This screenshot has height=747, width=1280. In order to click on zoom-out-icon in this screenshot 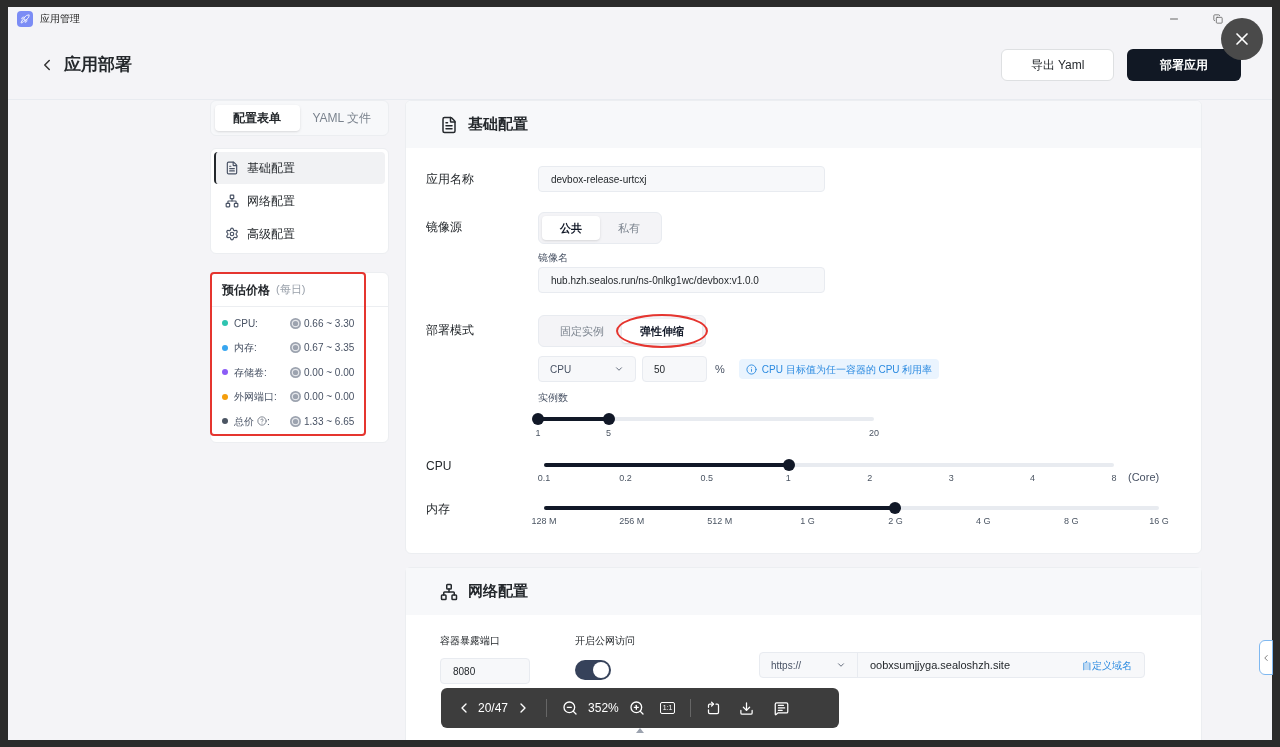, I will do `click(570, 708)`.